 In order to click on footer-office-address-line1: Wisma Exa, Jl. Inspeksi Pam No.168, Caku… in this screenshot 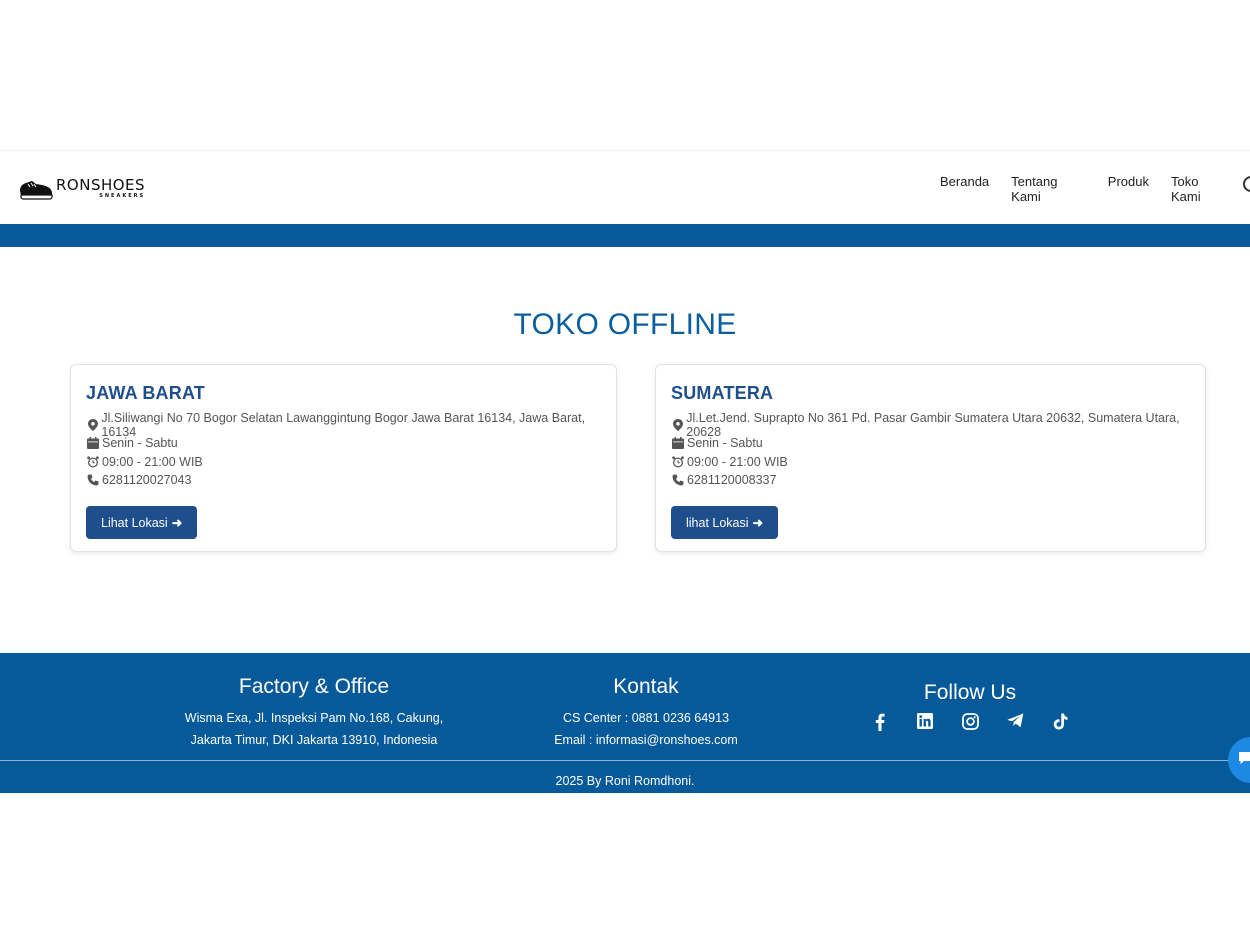, I will do `click(314, 718)`.